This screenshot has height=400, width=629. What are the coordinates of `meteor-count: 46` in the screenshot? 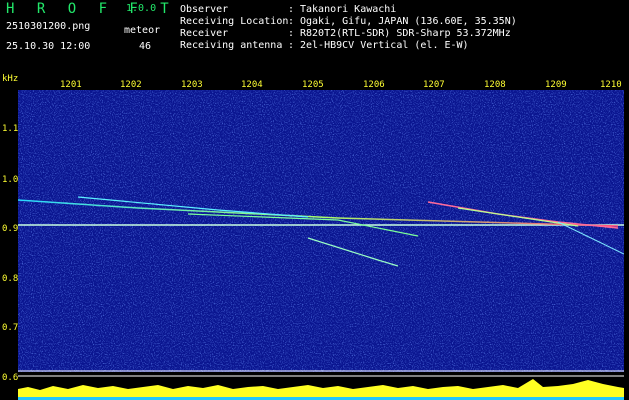 It's located at (145, 46).